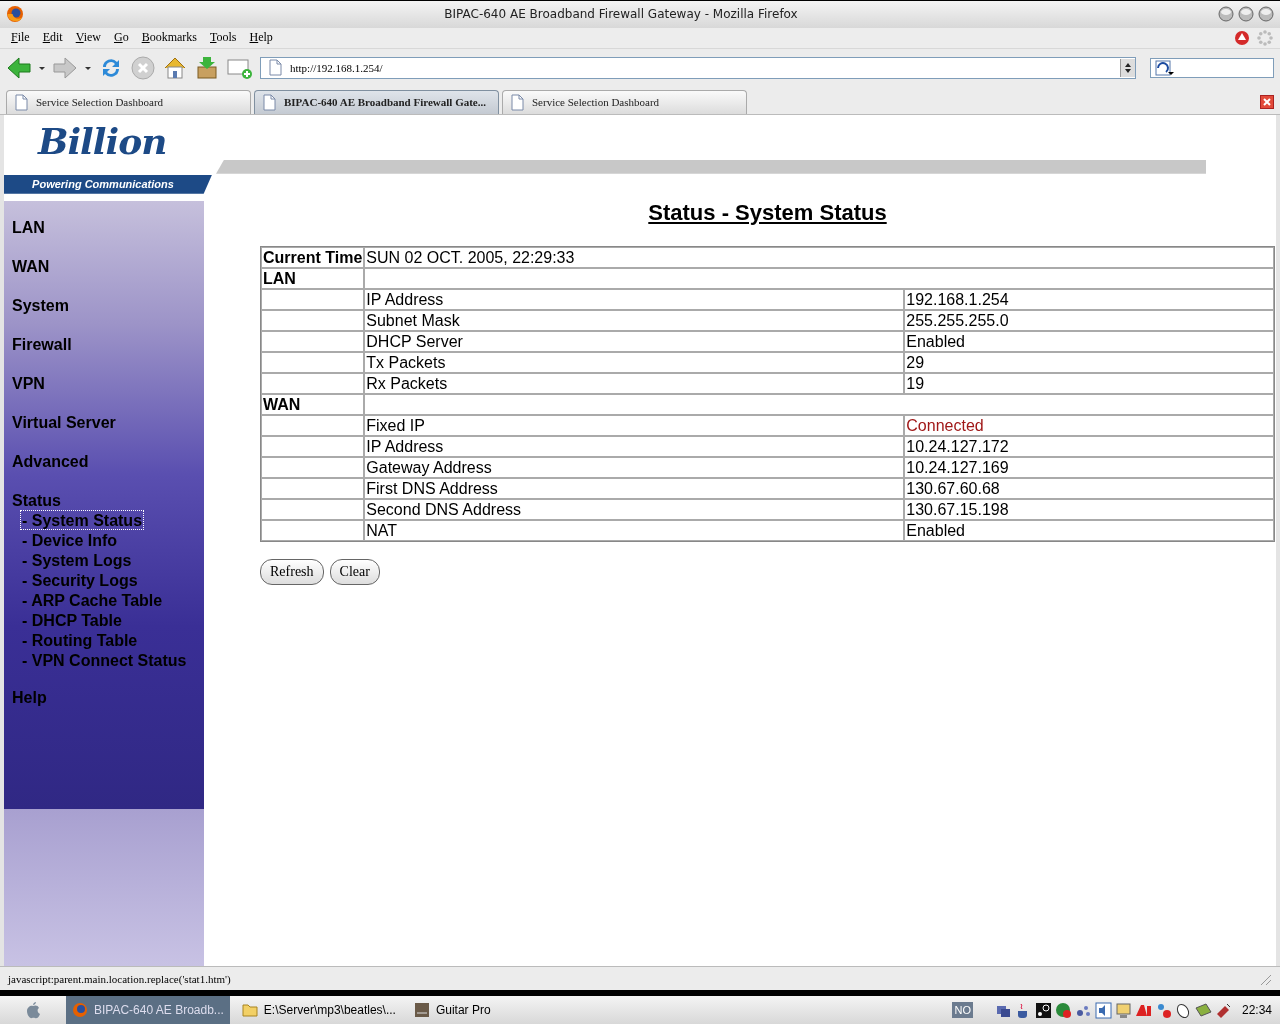 Image resolution: width=1280 pixels, height=1024 pixels. Describe the element at coordinates (102, 140) in the screenshot. I see `brand-logo: Billion` at that location.